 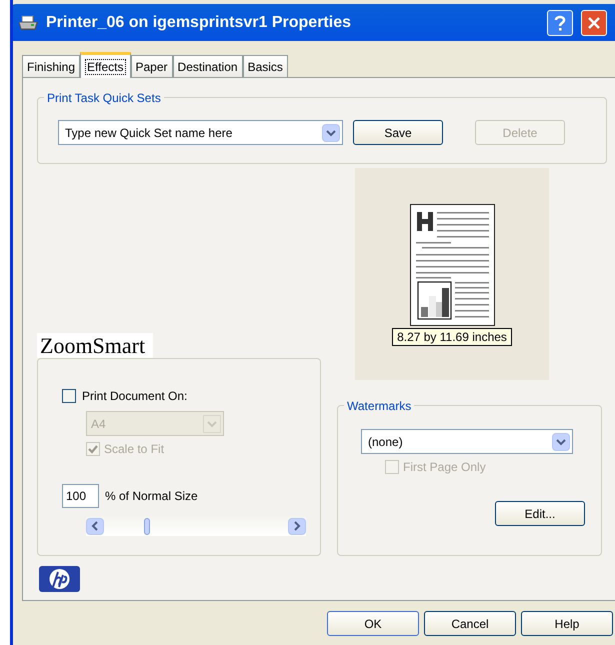 I want to click on dialog-button: OK, so click(x=373, y=623).